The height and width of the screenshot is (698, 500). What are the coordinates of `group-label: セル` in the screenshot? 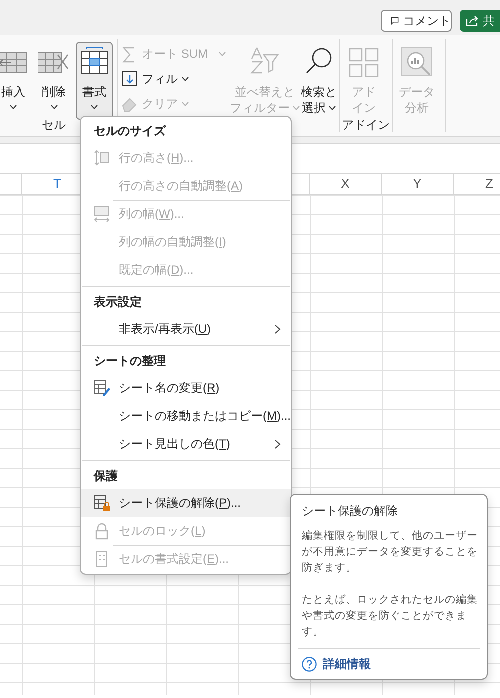 It's located at (54, 125).